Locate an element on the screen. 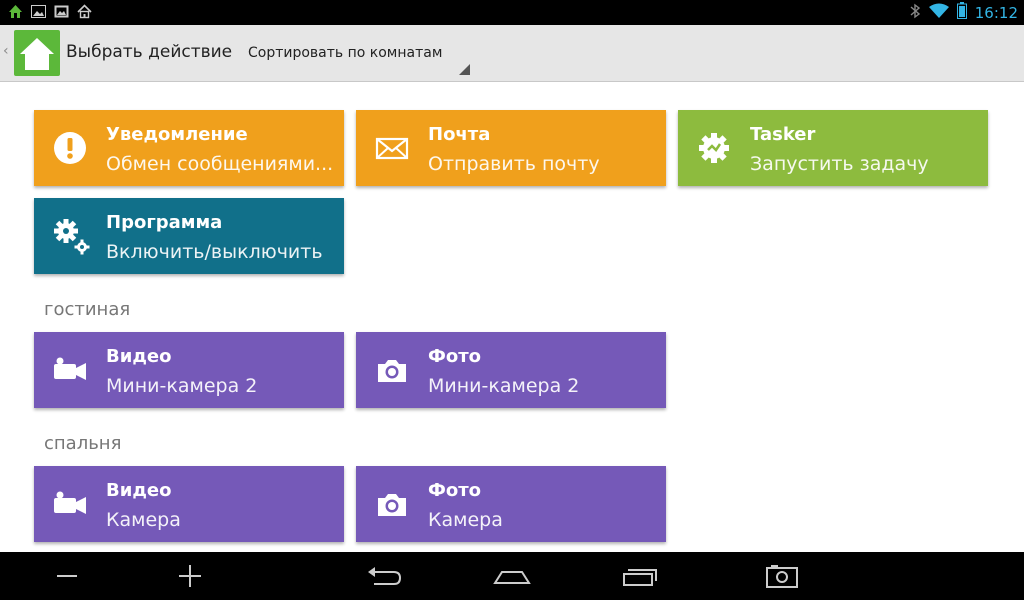  tile-title: Tasker is located at coordinates (783, 134).